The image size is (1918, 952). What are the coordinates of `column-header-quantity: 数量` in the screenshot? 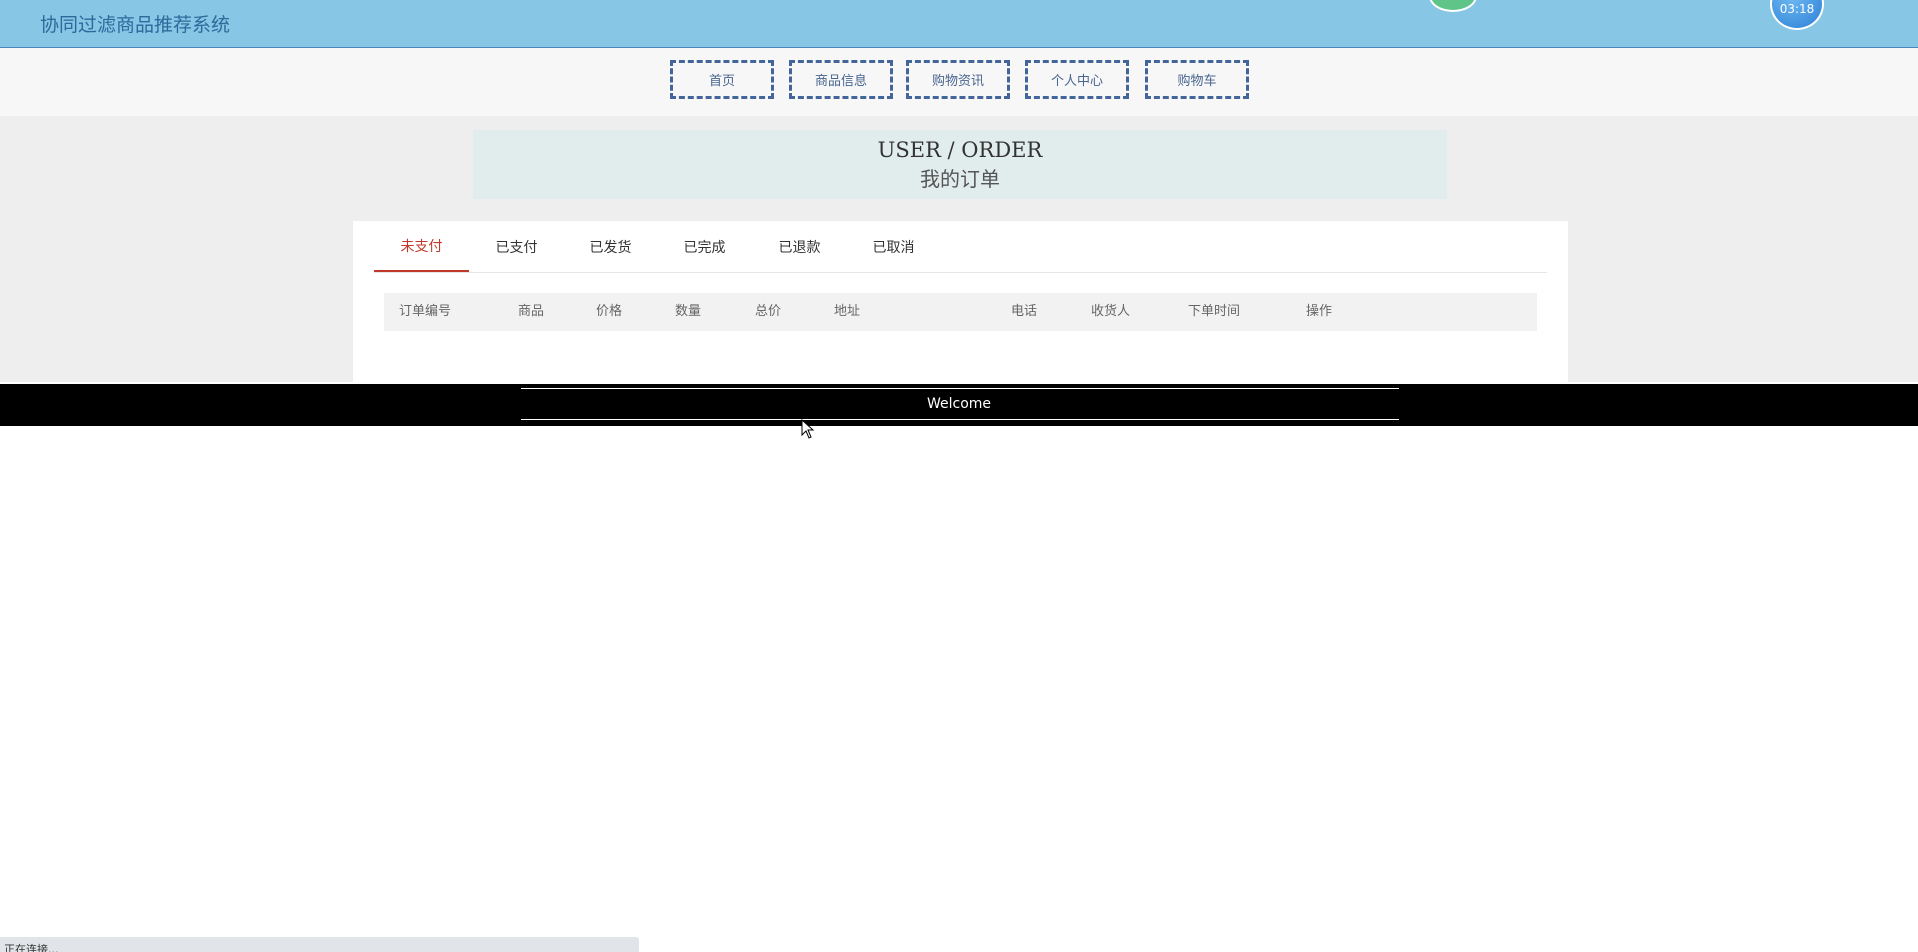 It's located at (688, 311).